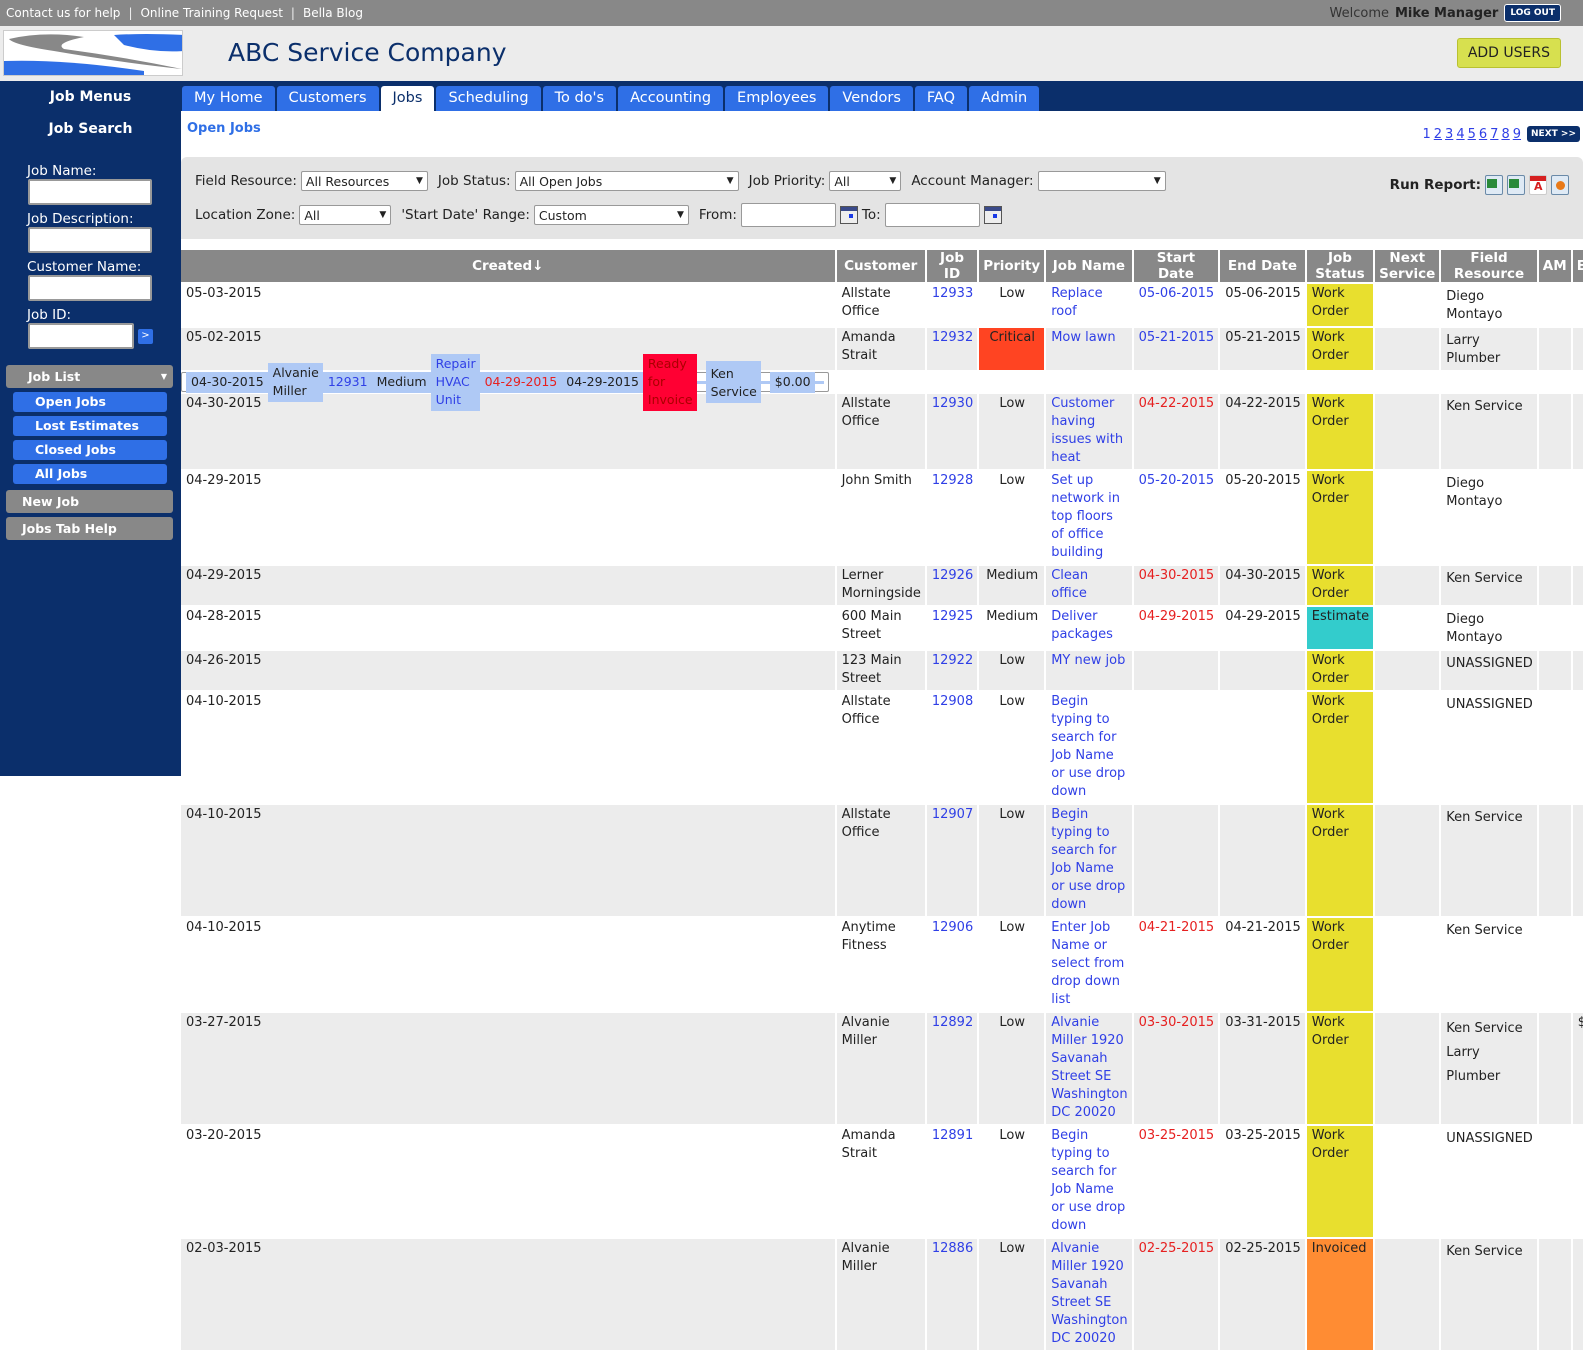 Image resolution: width=1583 pixels, height=1352 pixels. What do you see at coordinates (1012, 266) in the screenshot?
I see `col-priority: Priority` at bounding box center [1012, 266].